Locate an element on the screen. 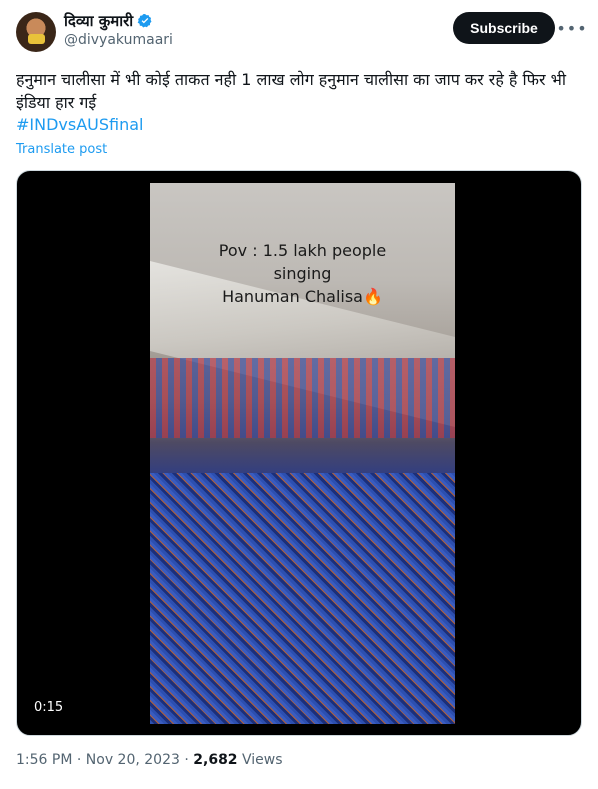  views-label: Views is located at coordinates (262, 760).